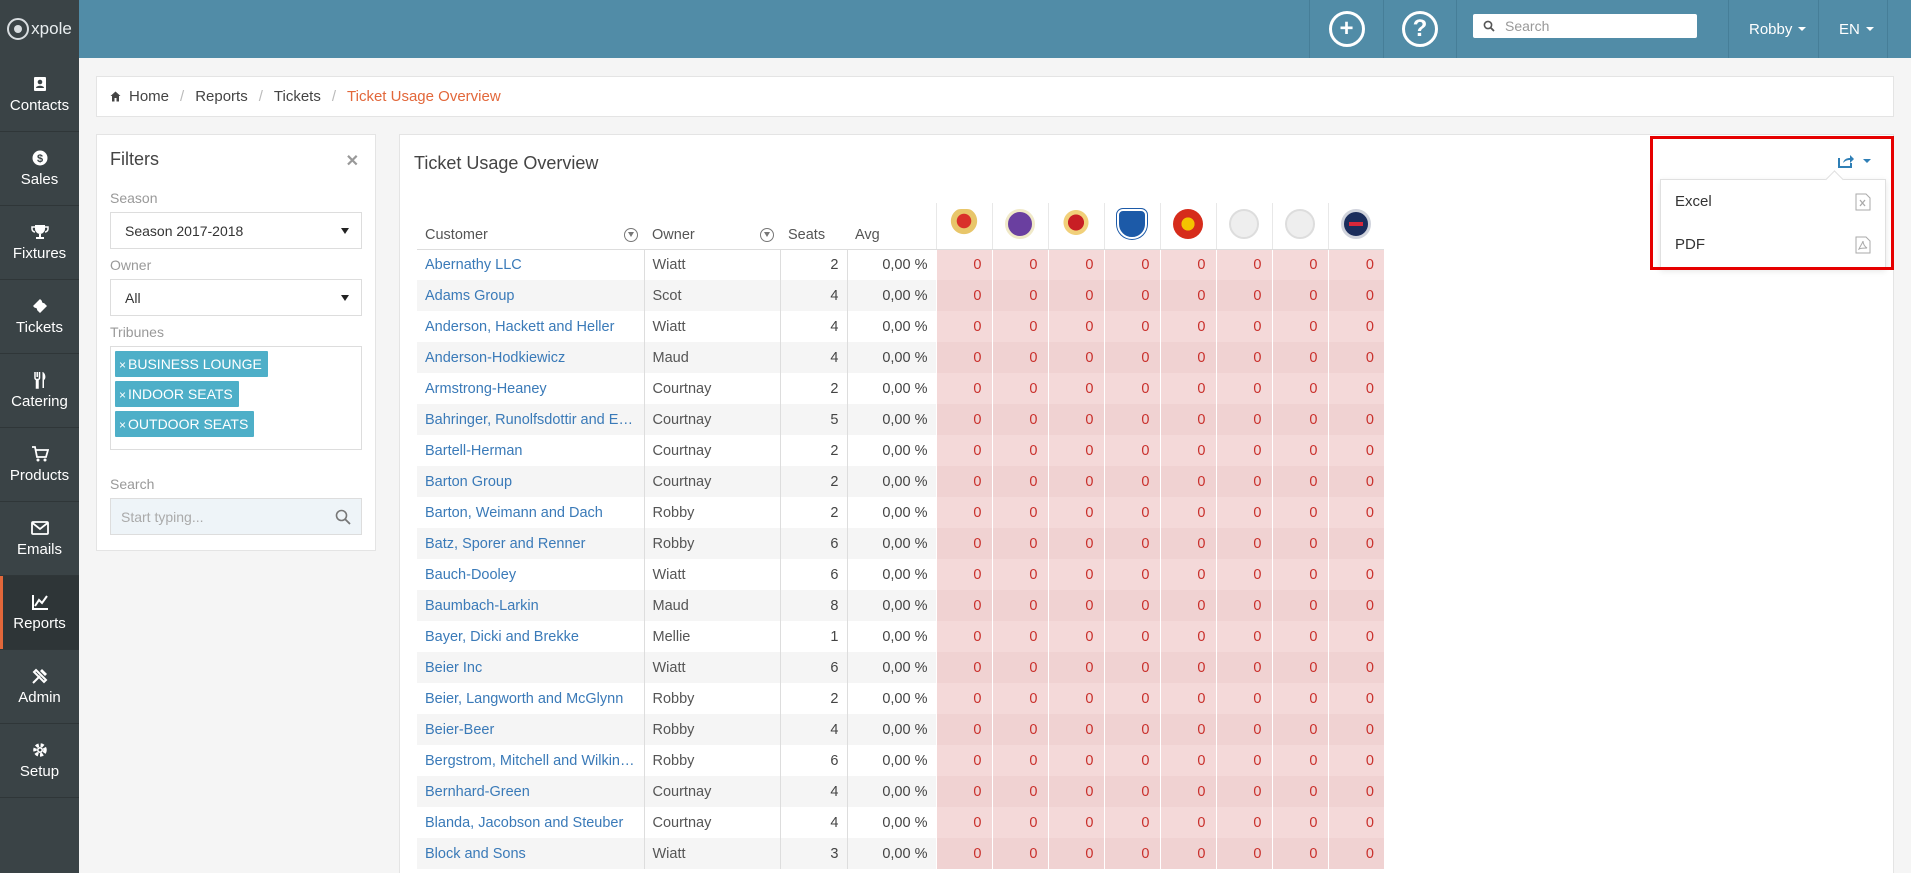 The image size is (1911, 873). I want to click on tribune-tag: × INDOOR SEATS, so click(177, 394).